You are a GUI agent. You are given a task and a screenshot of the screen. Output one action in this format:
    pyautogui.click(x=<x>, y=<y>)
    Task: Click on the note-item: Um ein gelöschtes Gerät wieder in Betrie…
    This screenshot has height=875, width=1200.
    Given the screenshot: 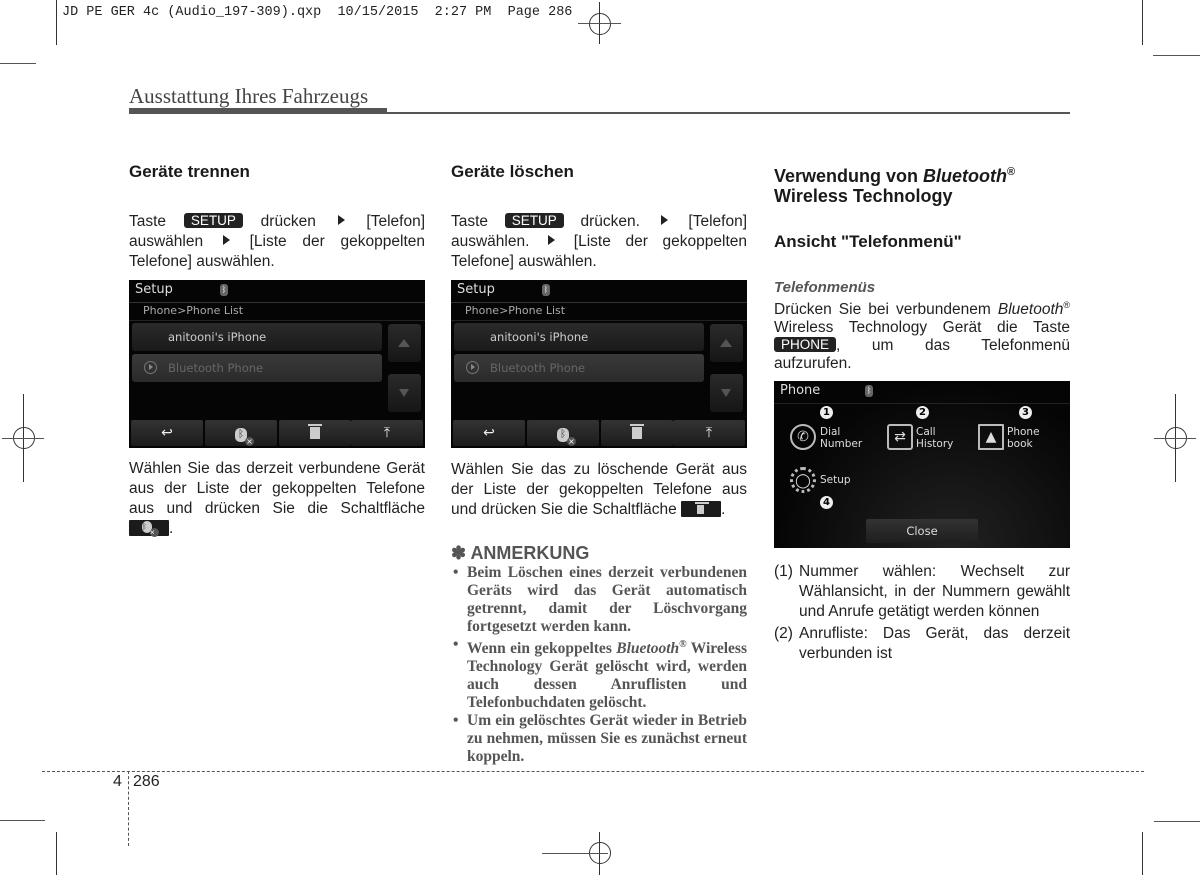 What is the action you would take?
    pyautogui.click(x=599, y=739)
    